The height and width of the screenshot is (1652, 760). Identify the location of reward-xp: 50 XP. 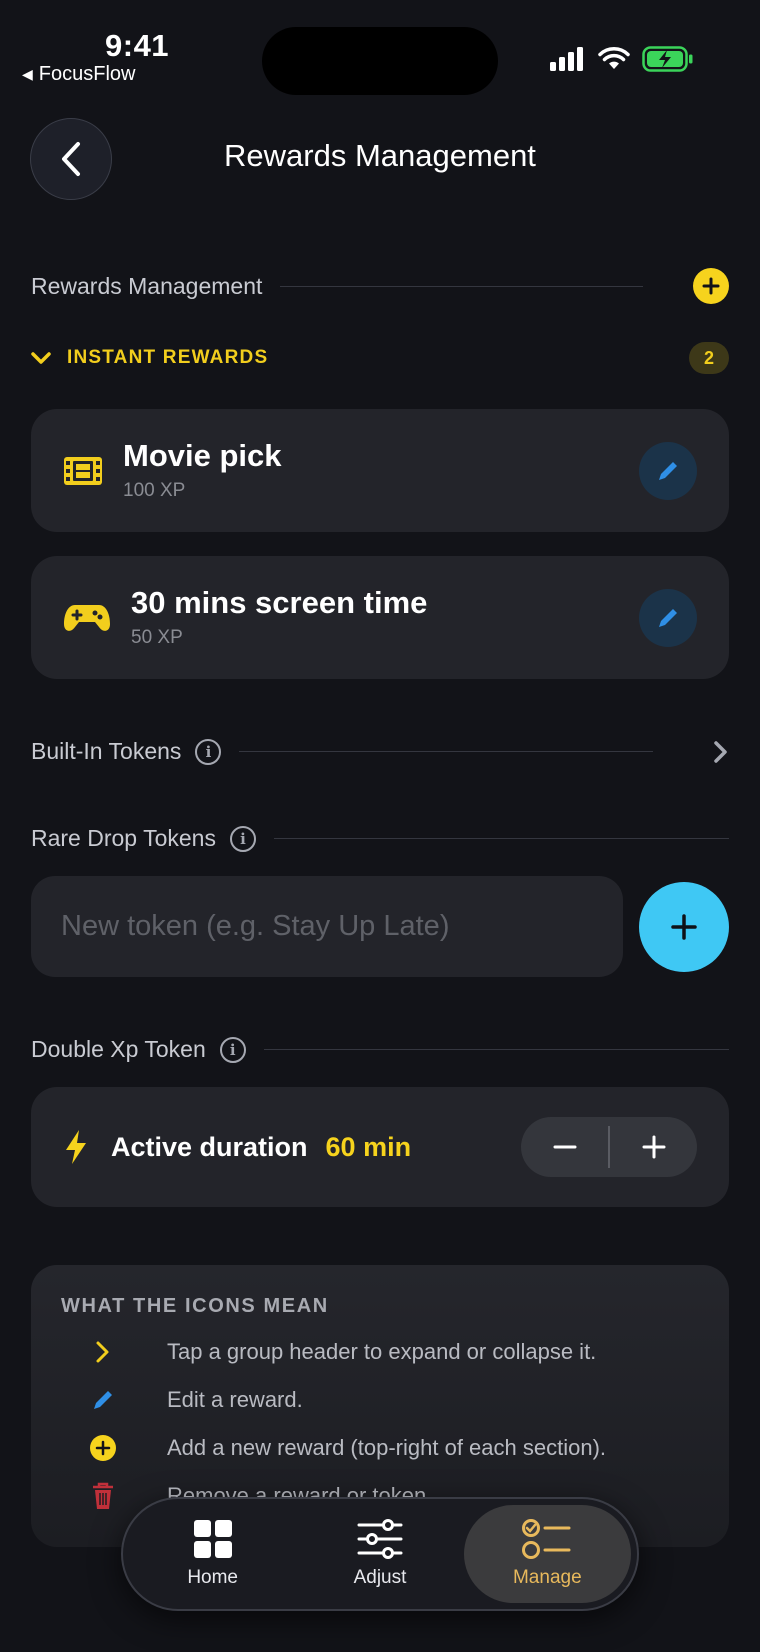
(157, 637).